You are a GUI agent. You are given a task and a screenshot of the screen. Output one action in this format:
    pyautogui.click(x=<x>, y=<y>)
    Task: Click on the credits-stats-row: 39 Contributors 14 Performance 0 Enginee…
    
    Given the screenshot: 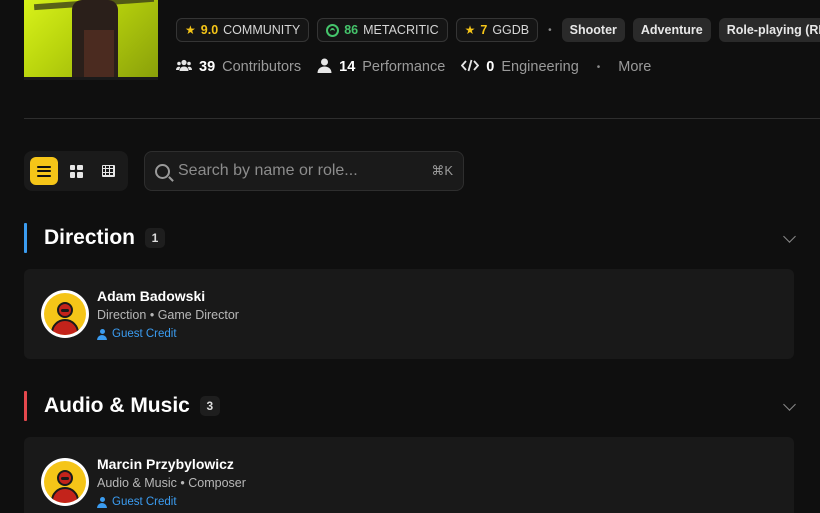 What is the action you would take?
    pyautogui.click(x=413, y=67)
    